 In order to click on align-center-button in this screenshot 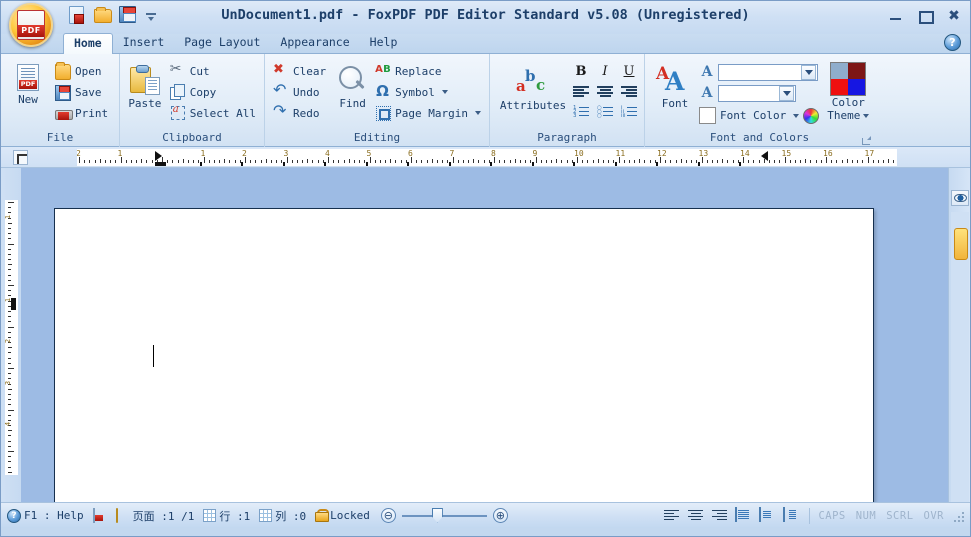, I will do `click(605, 91)`.